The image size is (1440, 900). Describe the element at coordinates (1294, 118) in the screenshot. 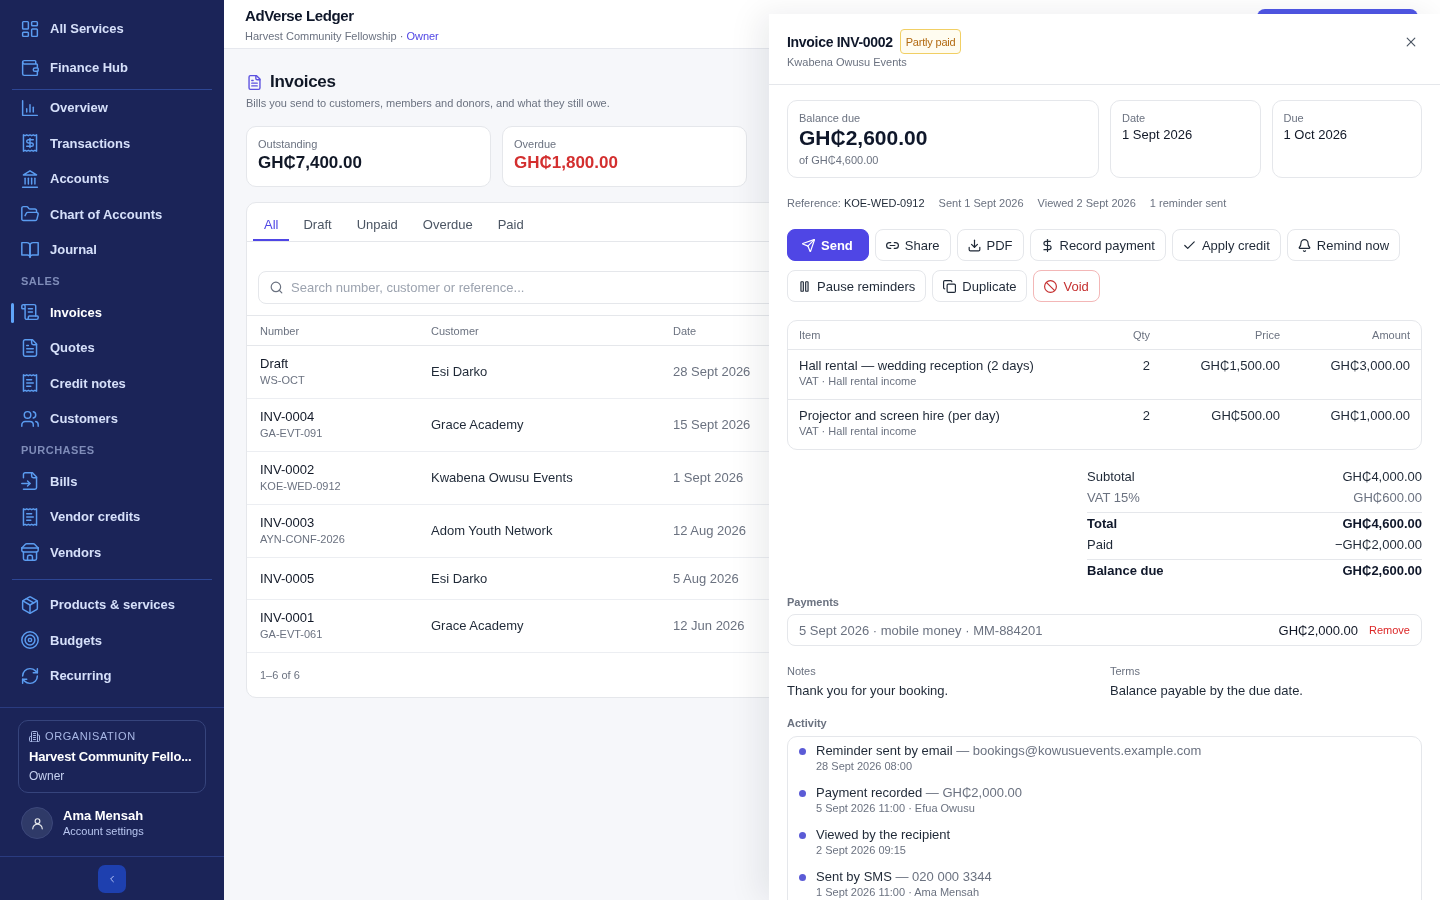

I see `summary-label: Due` at that location.